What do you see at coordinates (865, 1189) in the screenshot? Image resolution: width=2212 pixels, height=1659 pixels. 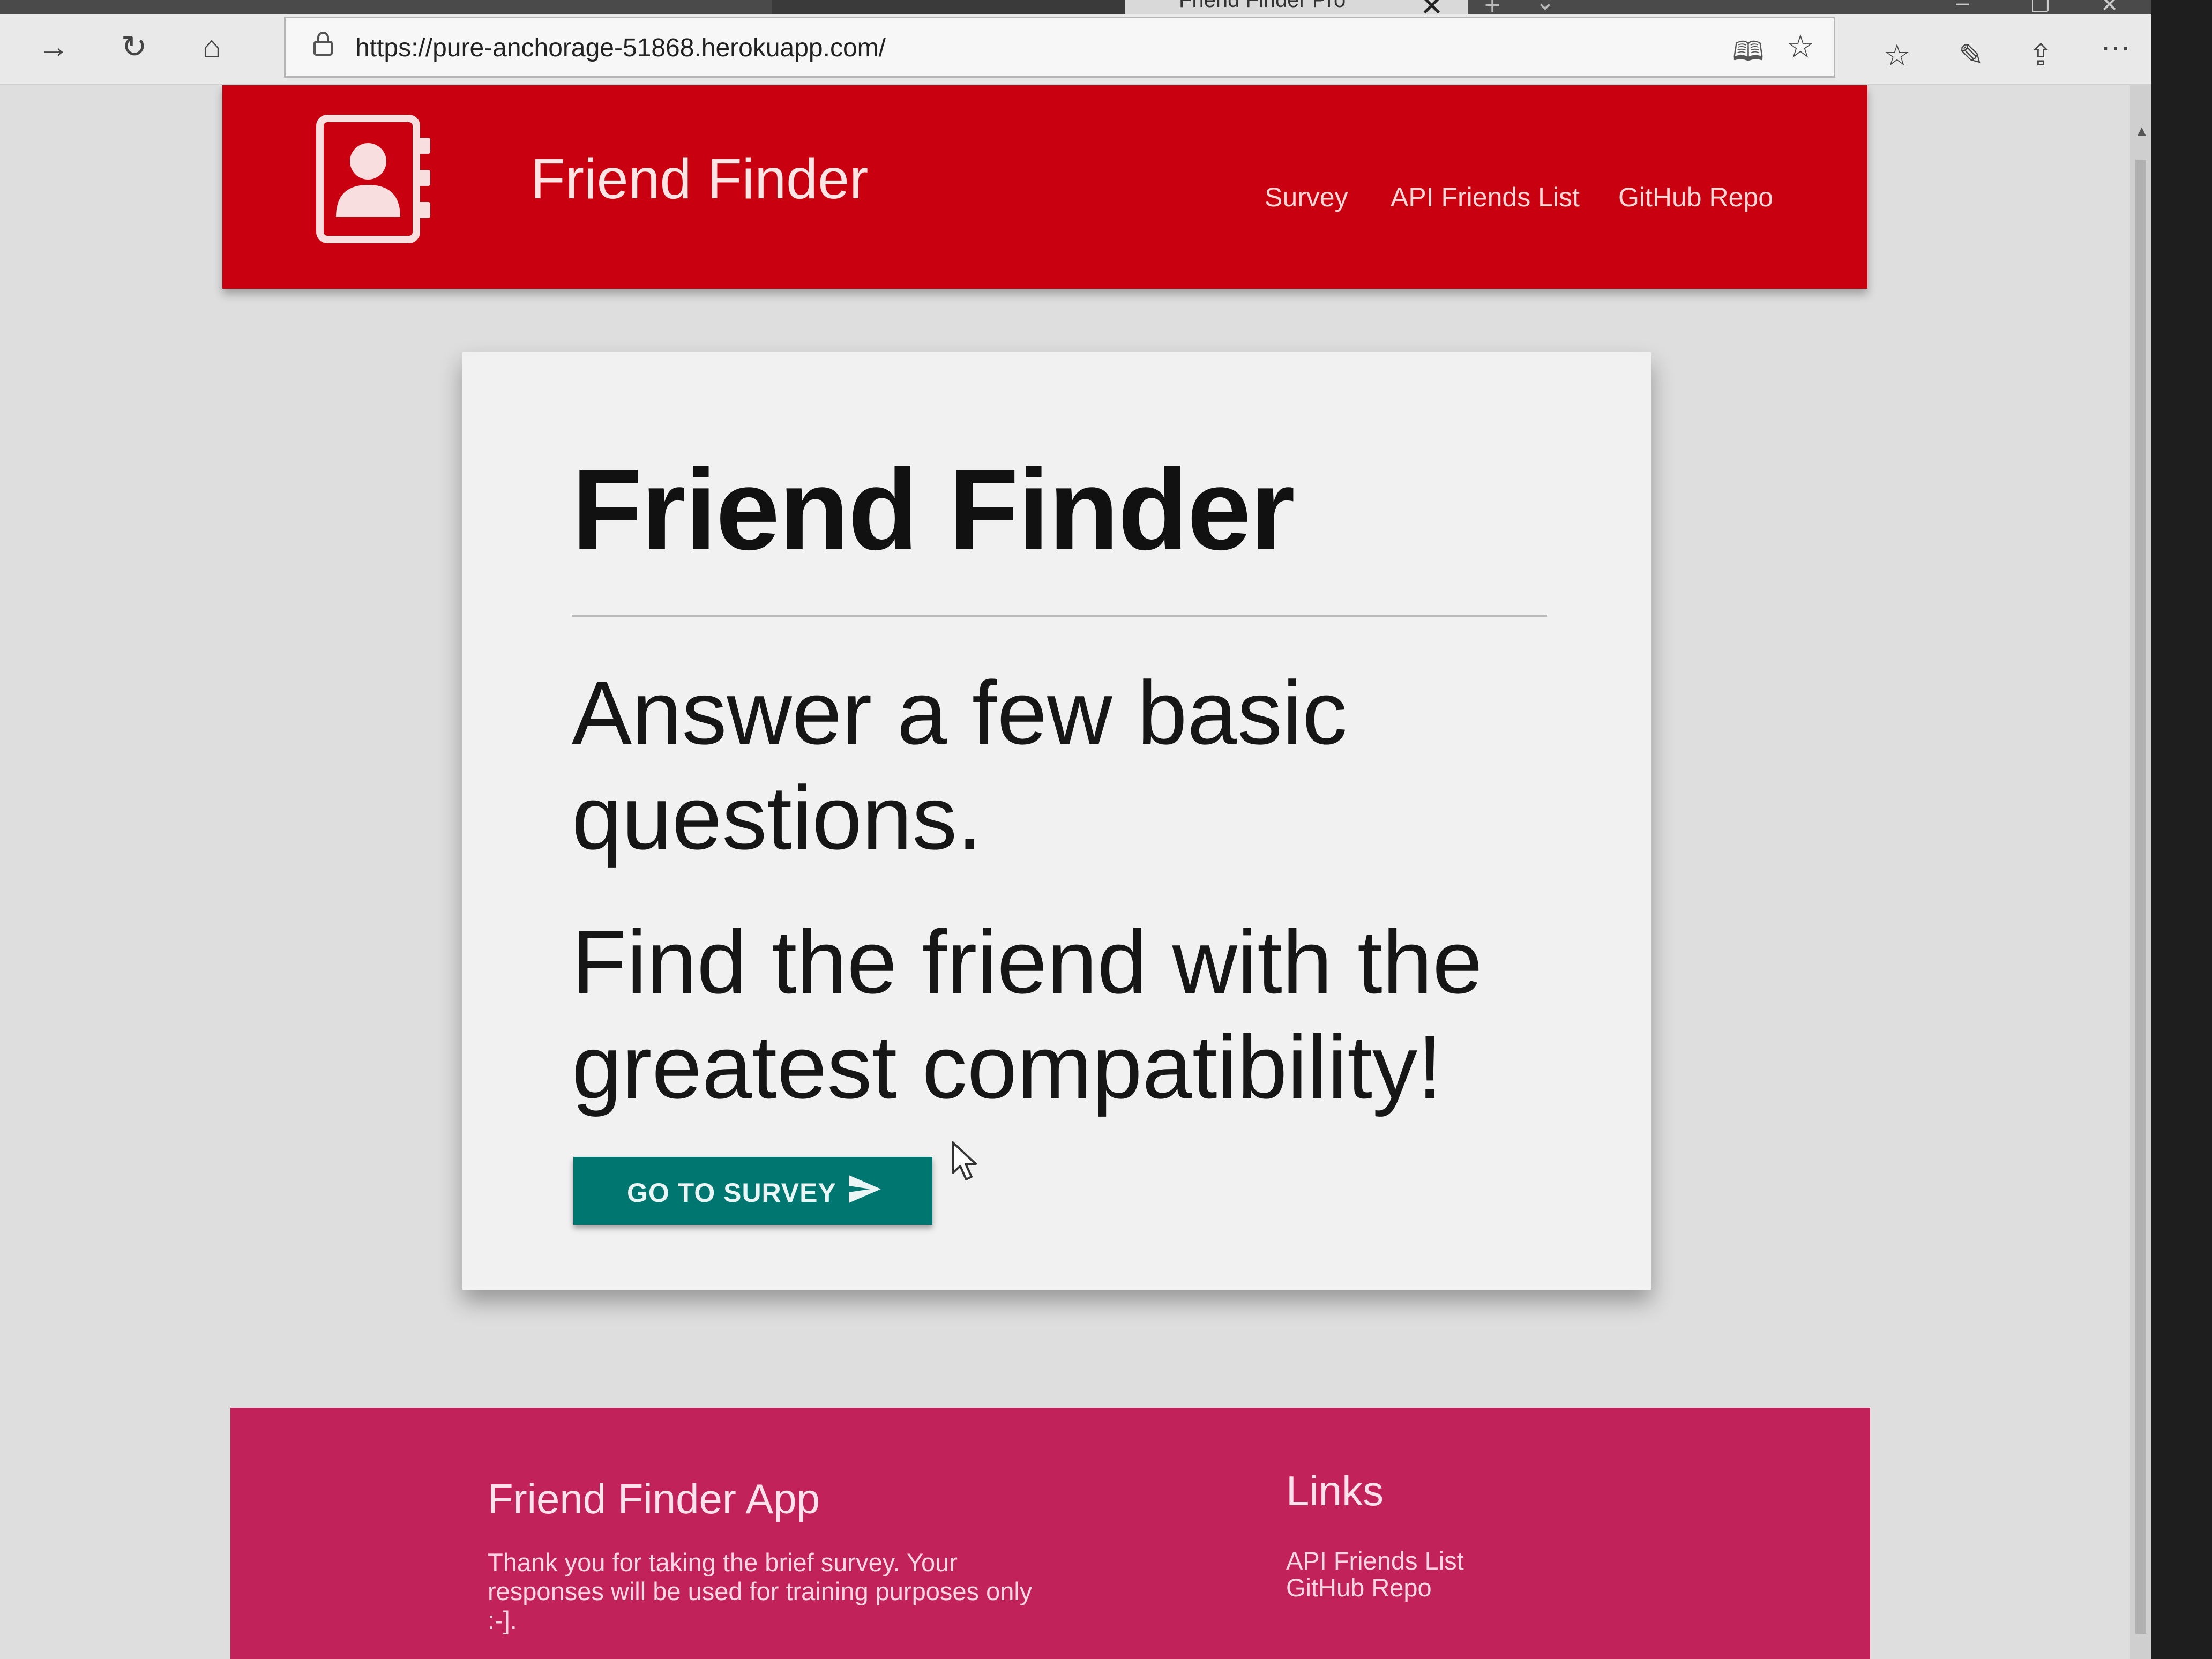 I see `send-icon` at bounding box center [865, 1189].